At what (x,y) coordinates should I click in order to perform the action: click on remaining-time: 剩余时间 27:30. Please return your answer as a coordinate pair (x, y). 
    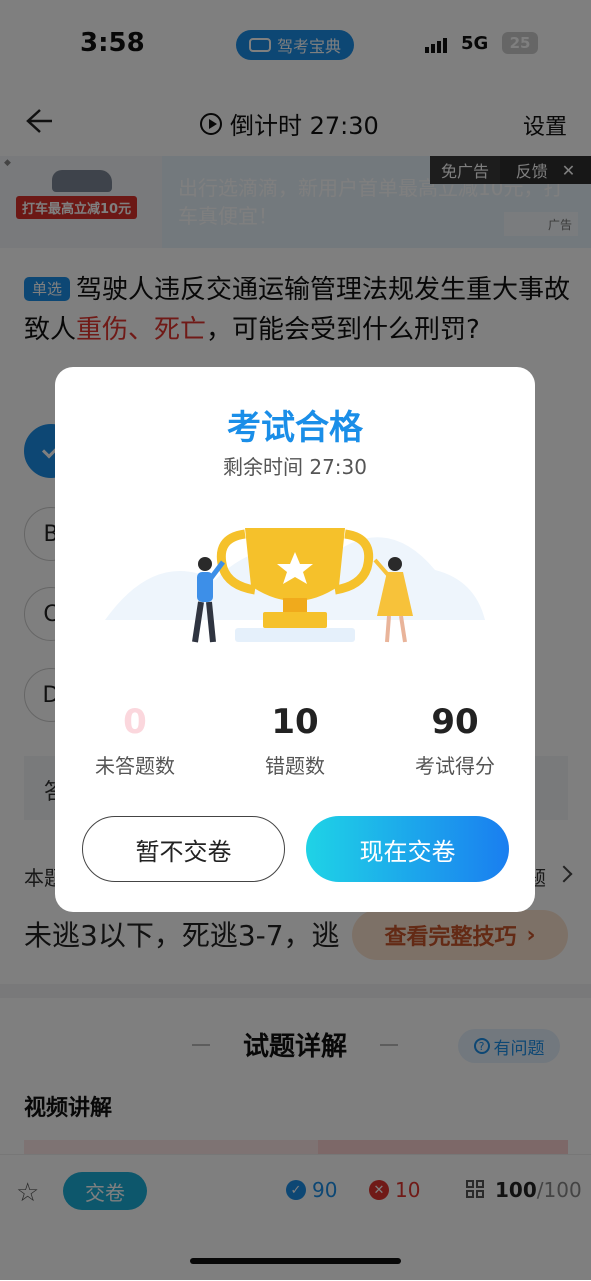
    Looking at the image, I should click on (295, 467).